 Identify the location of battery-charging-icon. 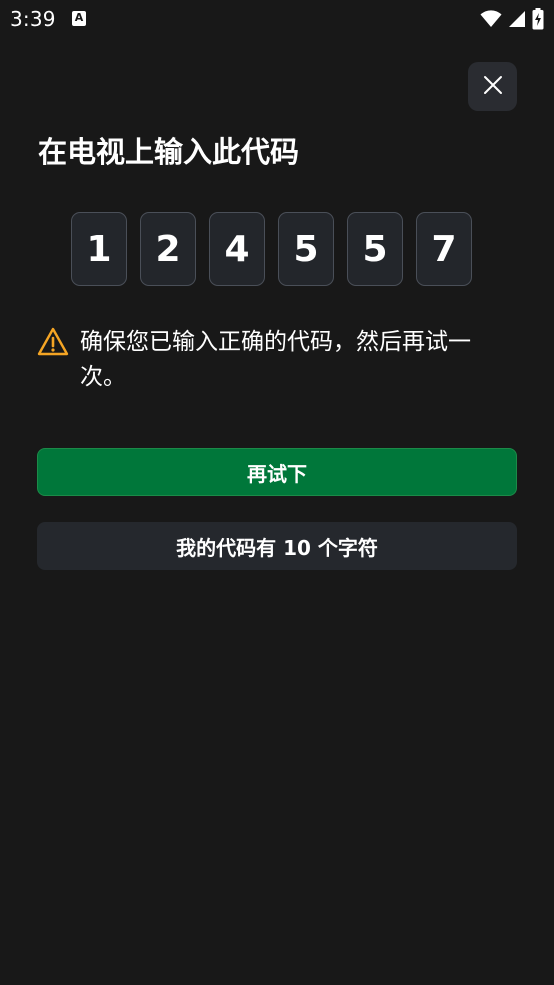
(538, 19).